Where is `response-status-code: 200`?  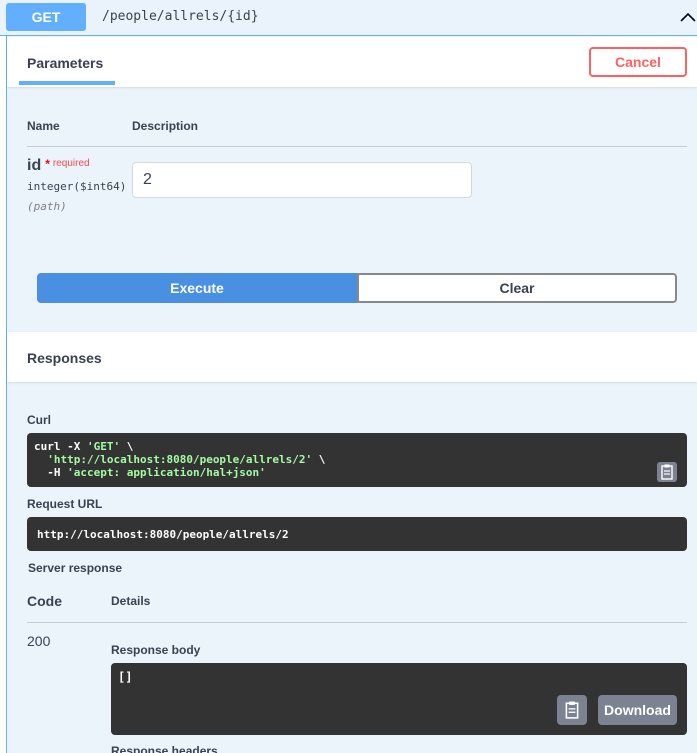 response-status-code: 200 is located at coordinates (39, 641).